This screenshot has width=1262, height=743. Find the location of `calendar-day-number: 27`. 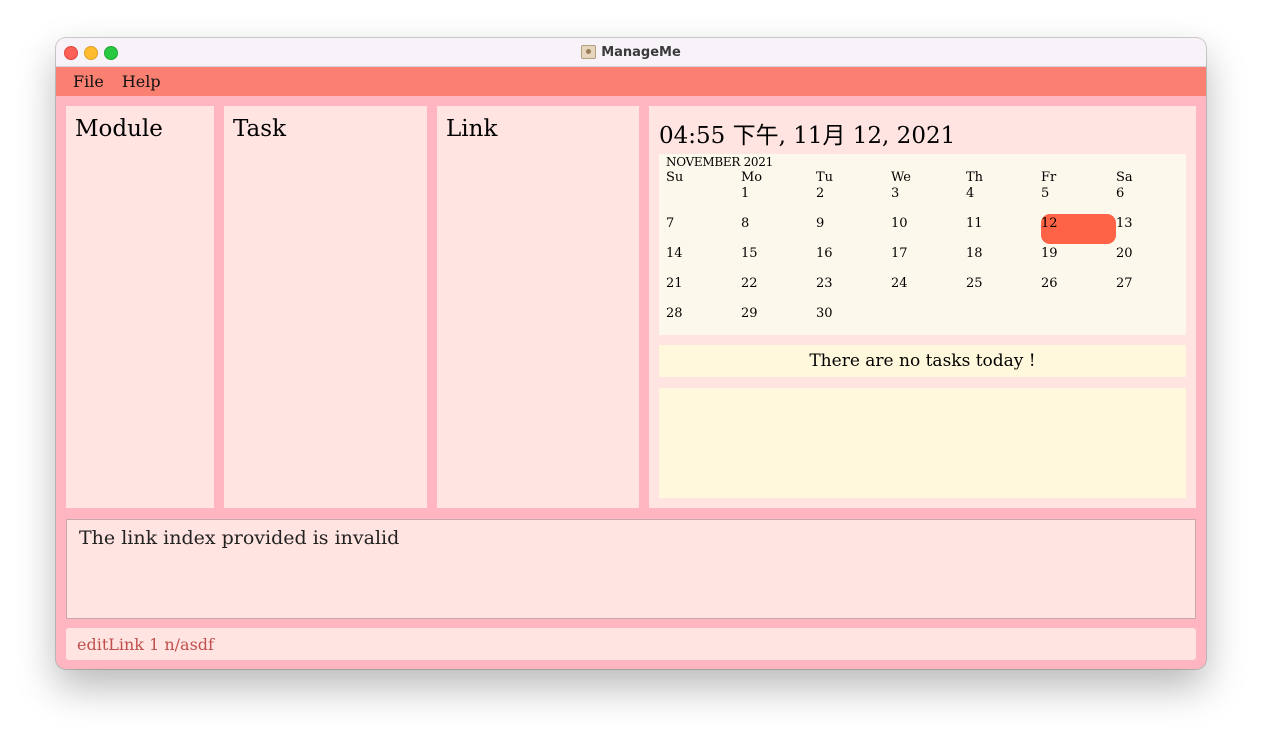

calendar-day-number: 27 is located at coordinates (1124, 283).